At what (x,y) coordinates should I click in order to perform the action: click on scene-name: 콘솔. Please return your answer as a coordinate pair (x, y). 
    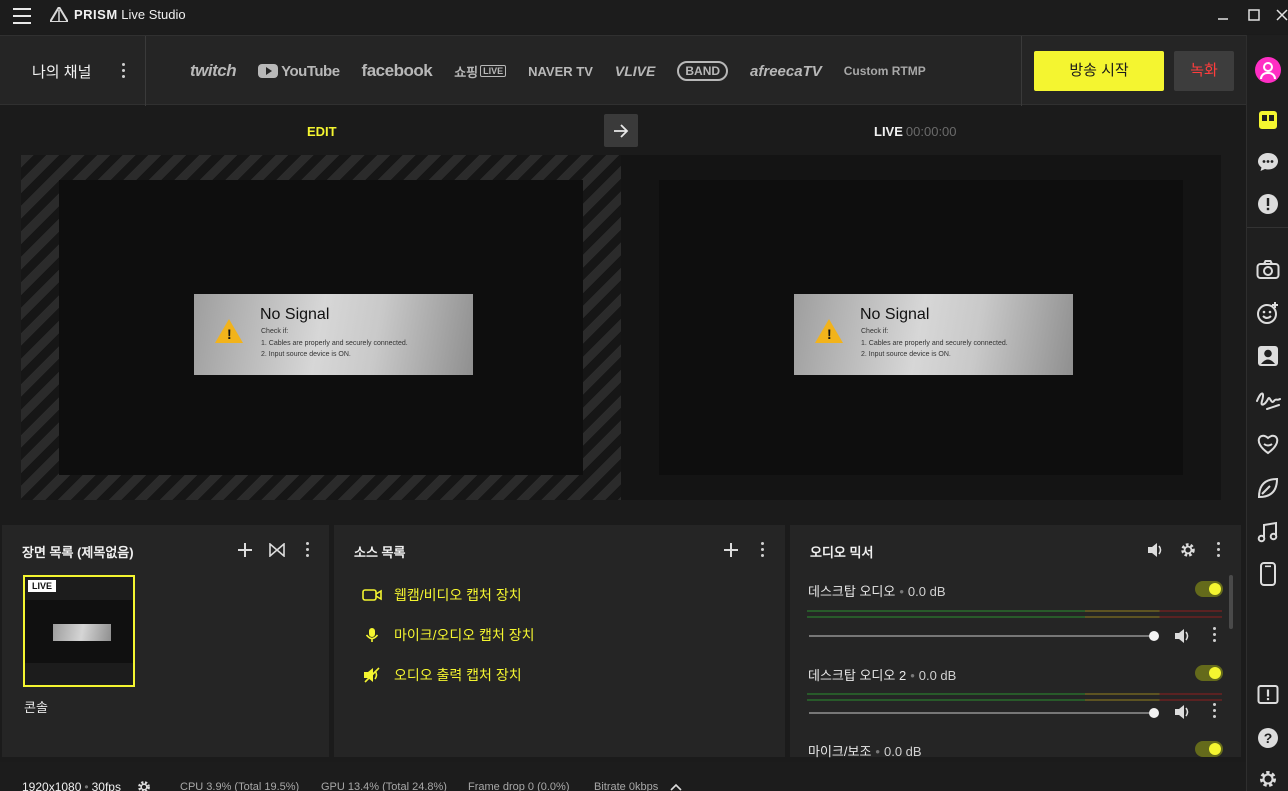
    Looking at the image, I should click on (36, 706).